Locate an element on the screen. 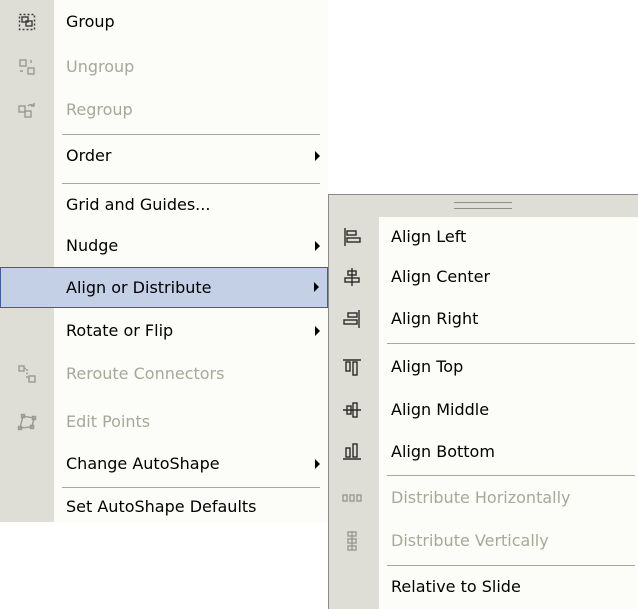  menu-item-ungroup: Ungroup is located at coordinates (164, 67).